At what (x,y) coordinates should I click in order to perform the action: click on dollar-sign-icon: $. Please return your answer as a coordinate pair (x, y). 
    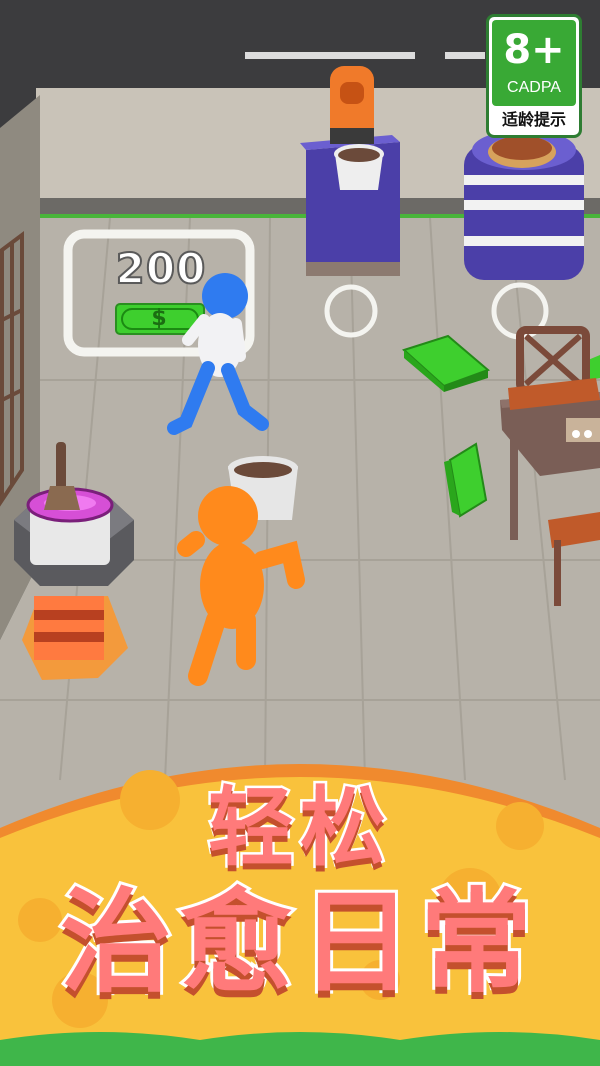
    Looking at the image, I should click on (159, 318).